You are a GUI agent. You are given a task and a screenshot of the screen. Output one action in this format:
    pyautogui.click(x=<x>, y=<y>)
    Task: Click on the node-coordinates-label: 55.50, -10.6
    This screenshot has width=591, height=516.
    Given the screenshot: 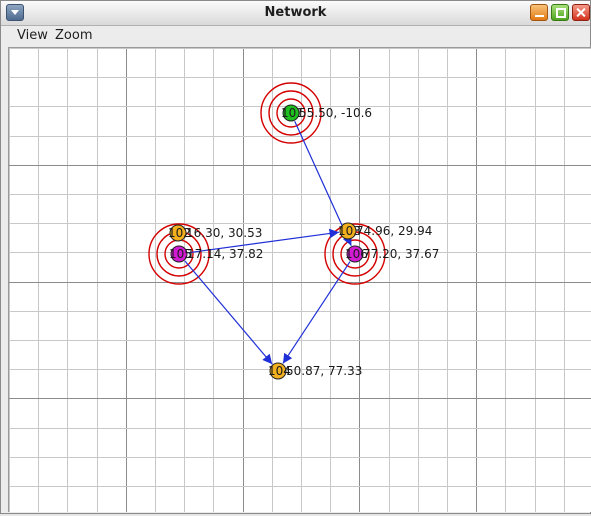 What is the action you would take?
    pyautogui.click(x=335, y=113)
    